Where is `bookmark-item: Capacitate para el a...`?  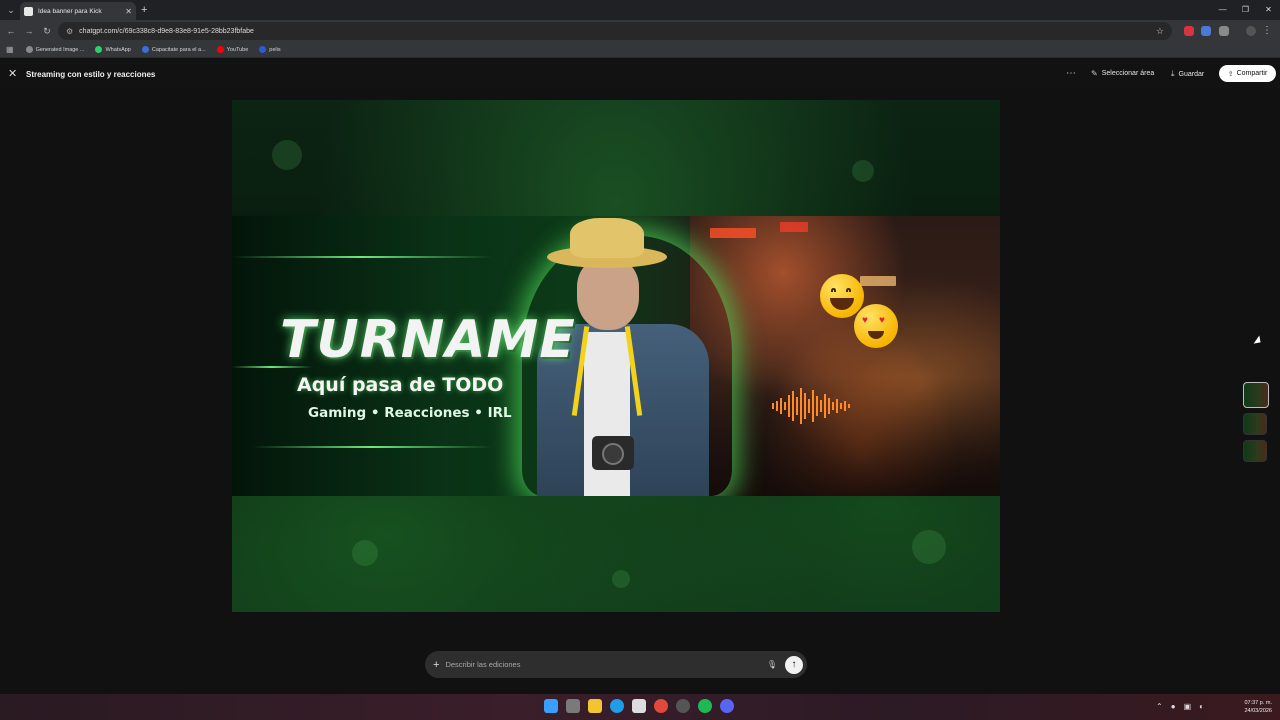
bookmark-item: Capacitate para el a... is located at coordinates (173, 49).